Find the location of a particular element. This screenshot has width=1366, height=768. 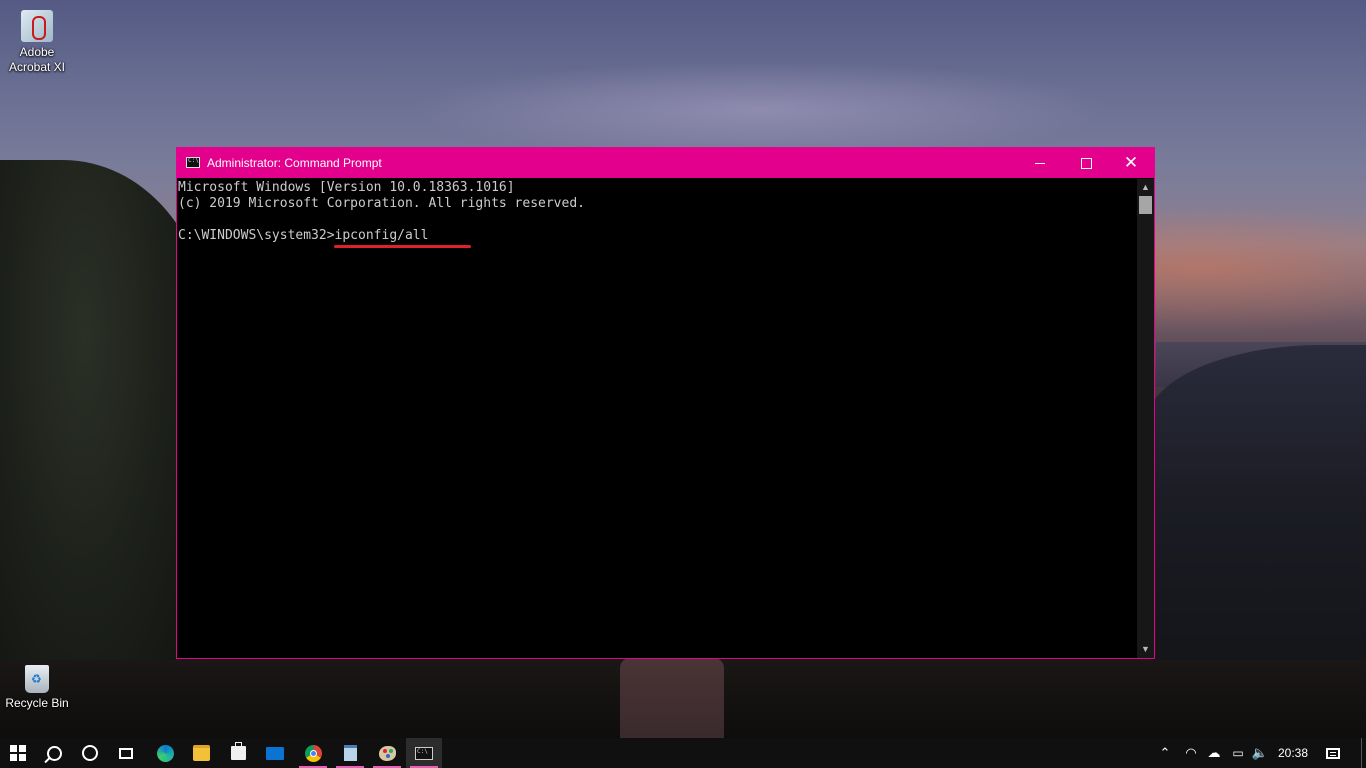

notification-icon is located at coordinates (1333, 753).